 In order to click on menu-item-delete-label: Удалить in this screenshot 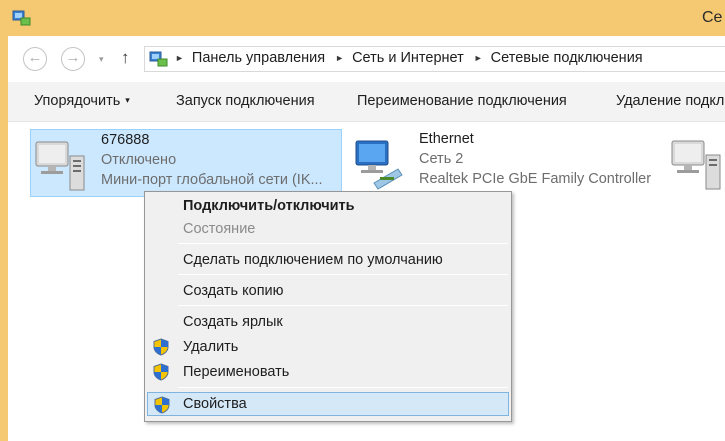, I will do `click(211, 347)`.